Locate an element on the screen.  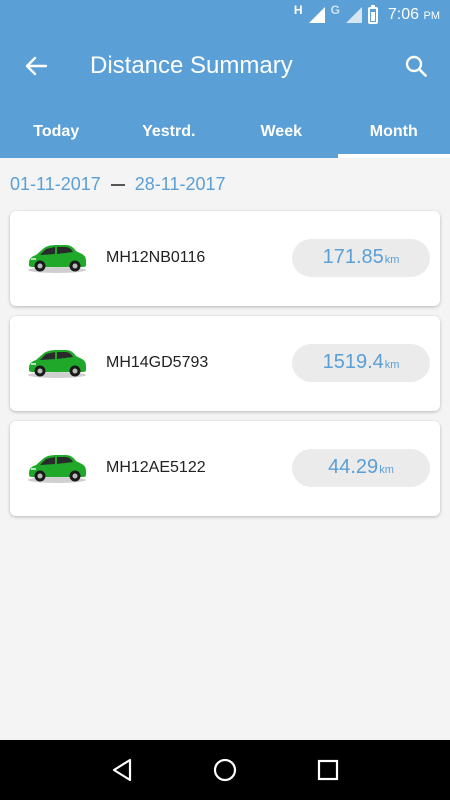
period-tabs: Today Yestrd. Week Month is located at coordinates (225, 135).